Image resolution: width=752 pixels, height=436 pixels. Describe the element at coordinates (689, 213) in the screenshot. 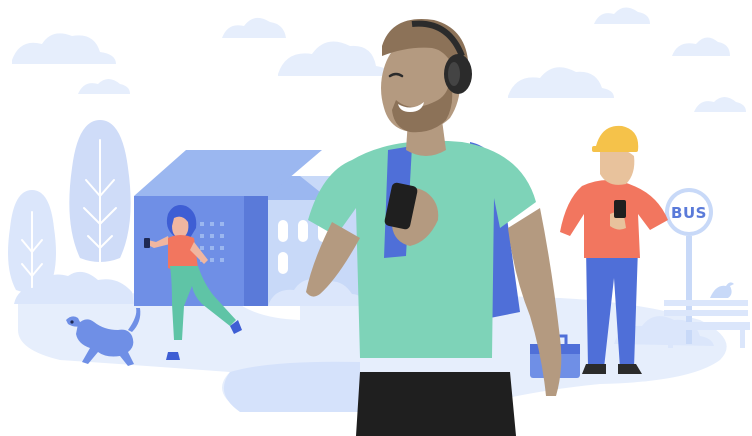

I see `bus-sign-text: BUS` at that location.